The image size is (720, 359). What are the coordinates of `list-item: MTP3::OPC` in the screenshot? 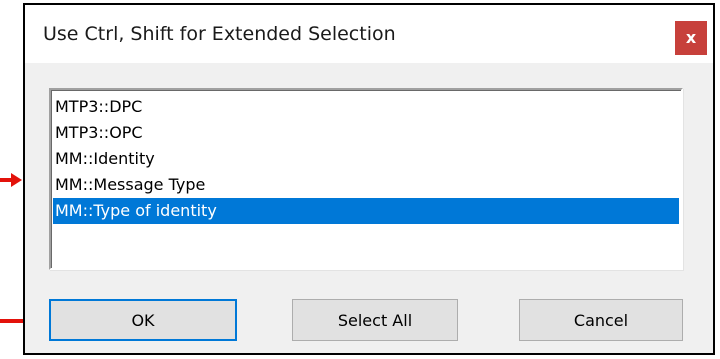 It's located at (366, 133).